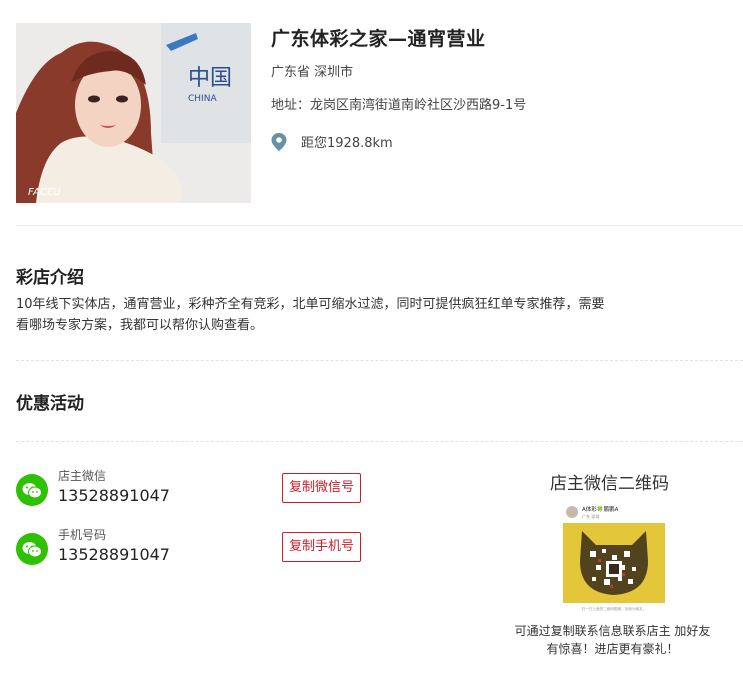 The image size is (743, 676). I want to click on header-divider, so click(379, 225).